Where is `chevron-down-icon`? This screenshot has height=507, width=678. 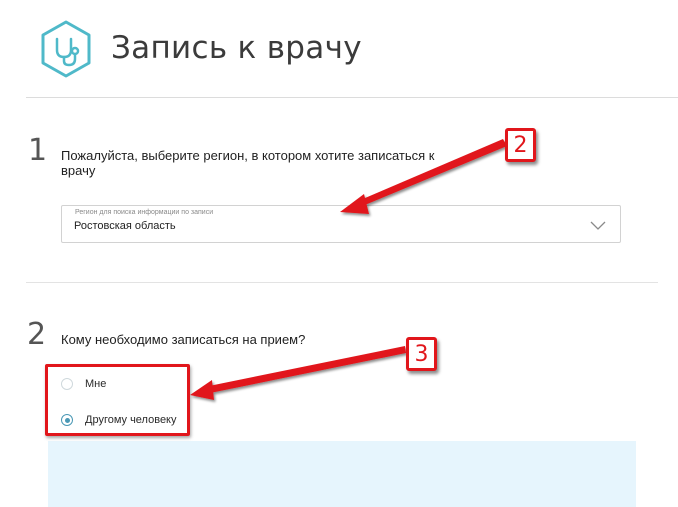
chevron-down-icon is located at coordinates (598, 224).